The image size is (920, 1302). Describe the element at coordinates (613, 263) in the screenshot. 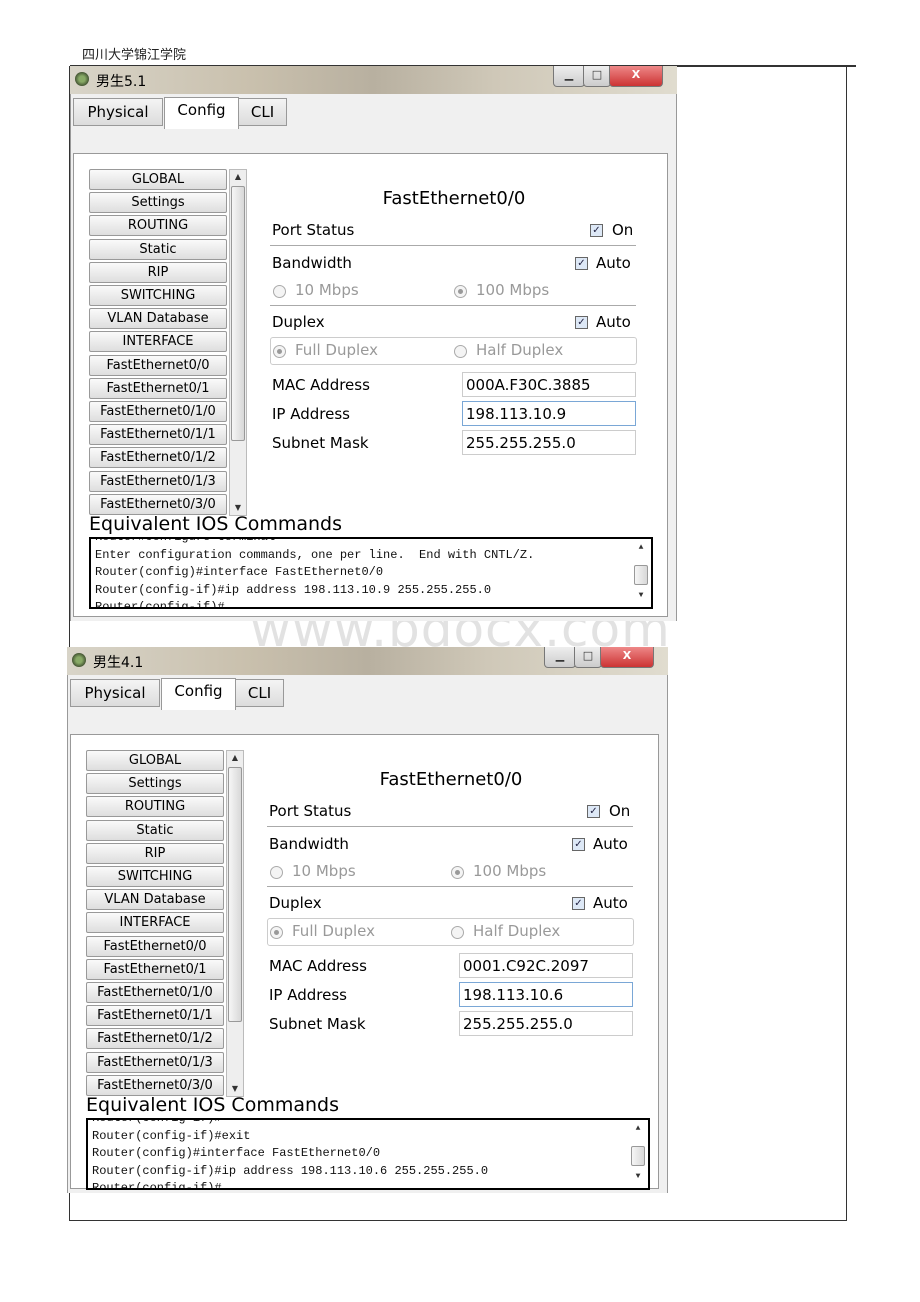

I see `bandwidth-check-label: Auto` at that location.